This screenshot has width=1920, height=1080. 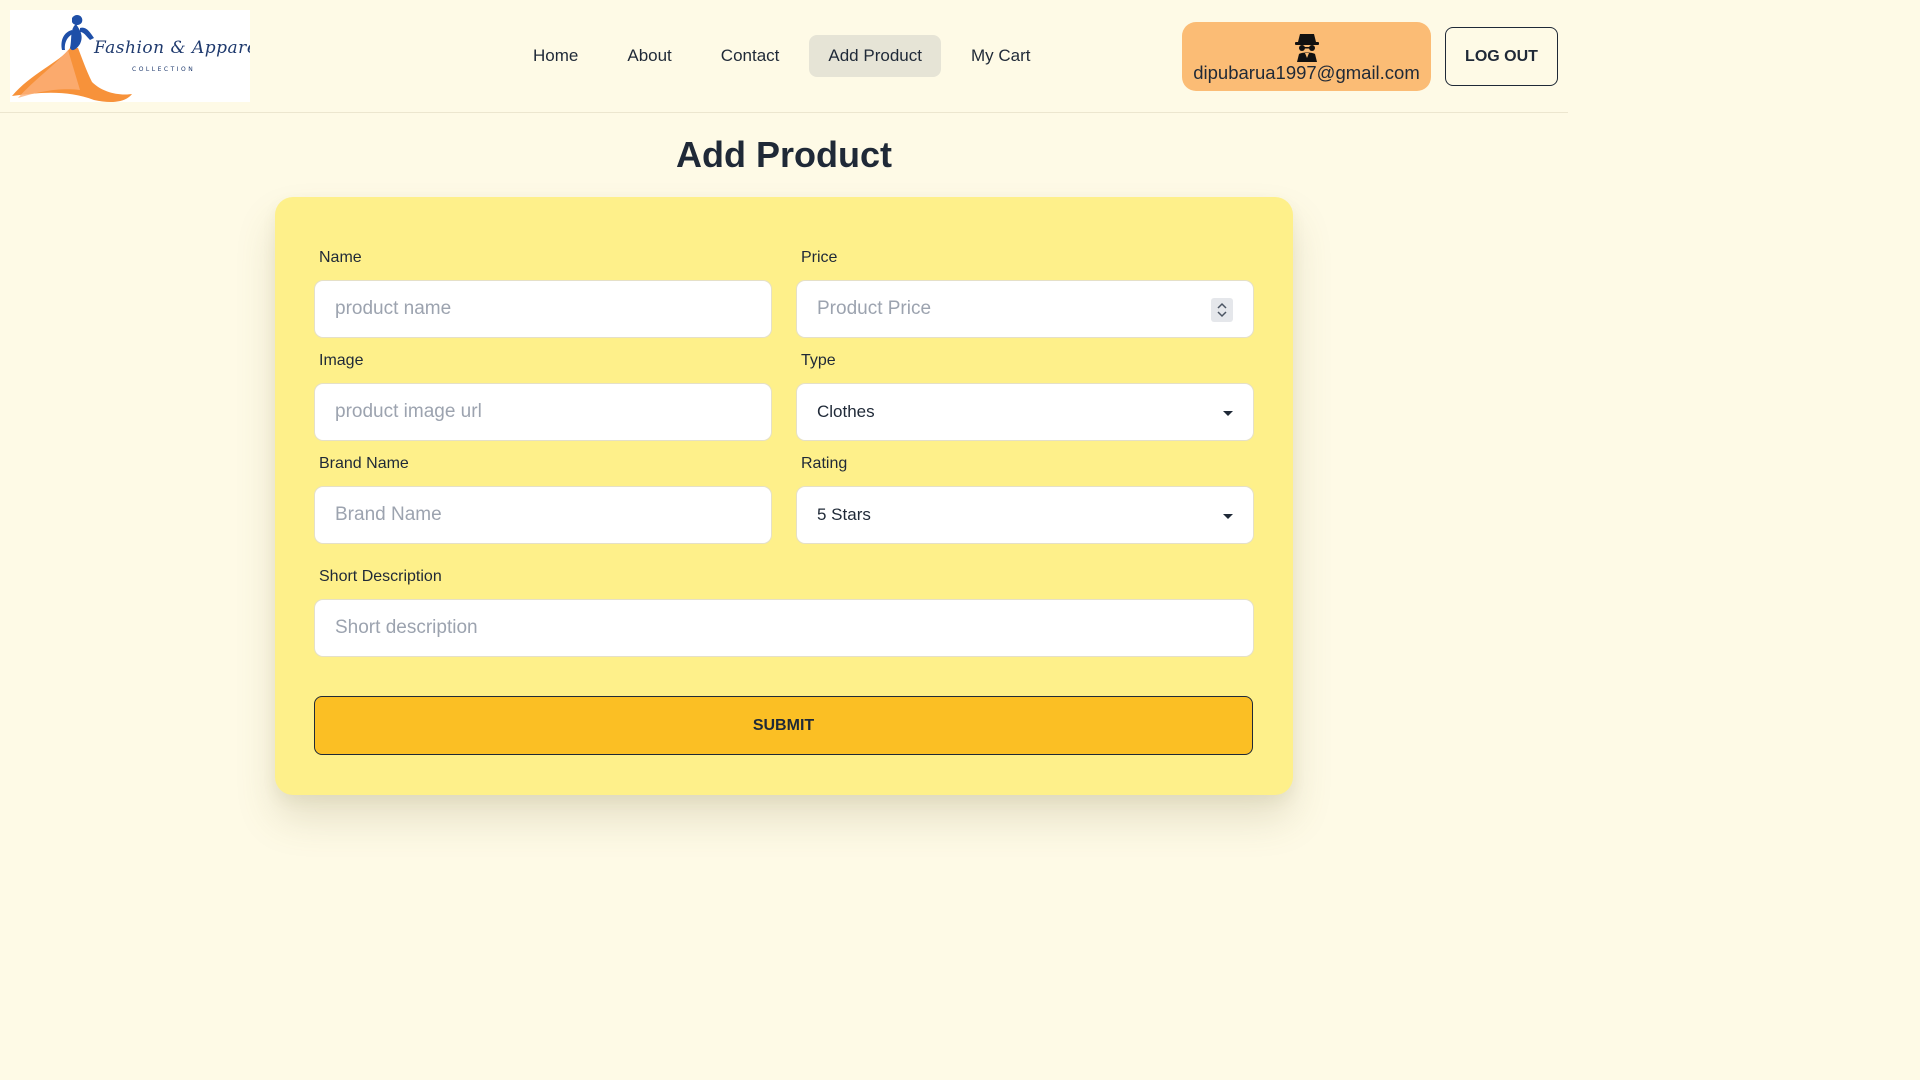 I want to click on product-price-placeholder: Product Price, so click(x=874, y=308).